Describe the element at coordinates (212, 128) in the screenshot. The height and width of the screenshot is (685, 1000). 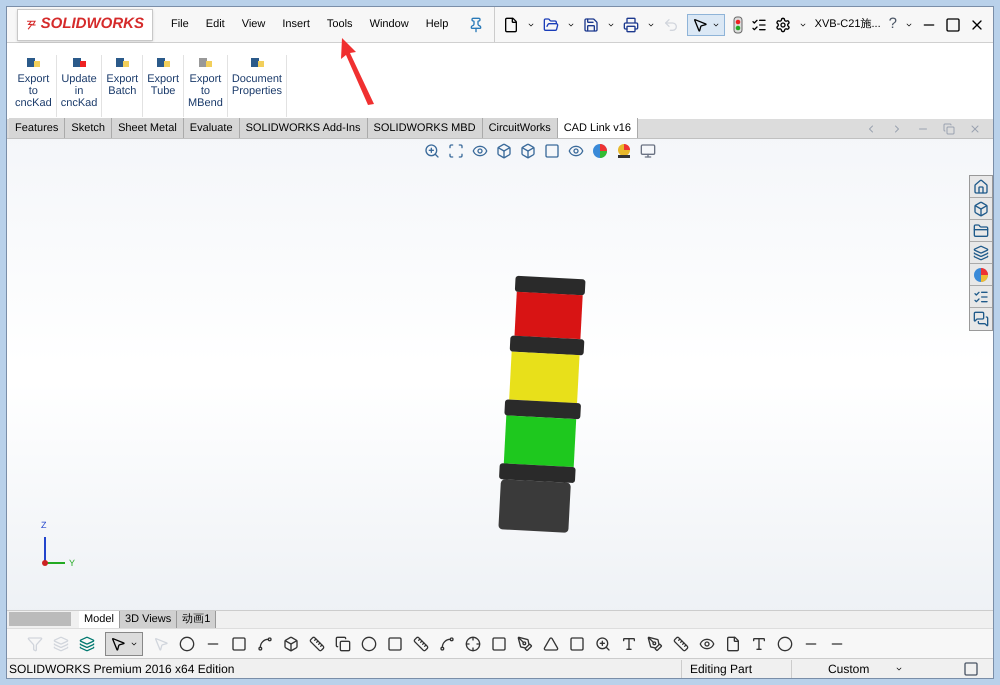
I see `ribbon-tab: Evaluate` at that location.